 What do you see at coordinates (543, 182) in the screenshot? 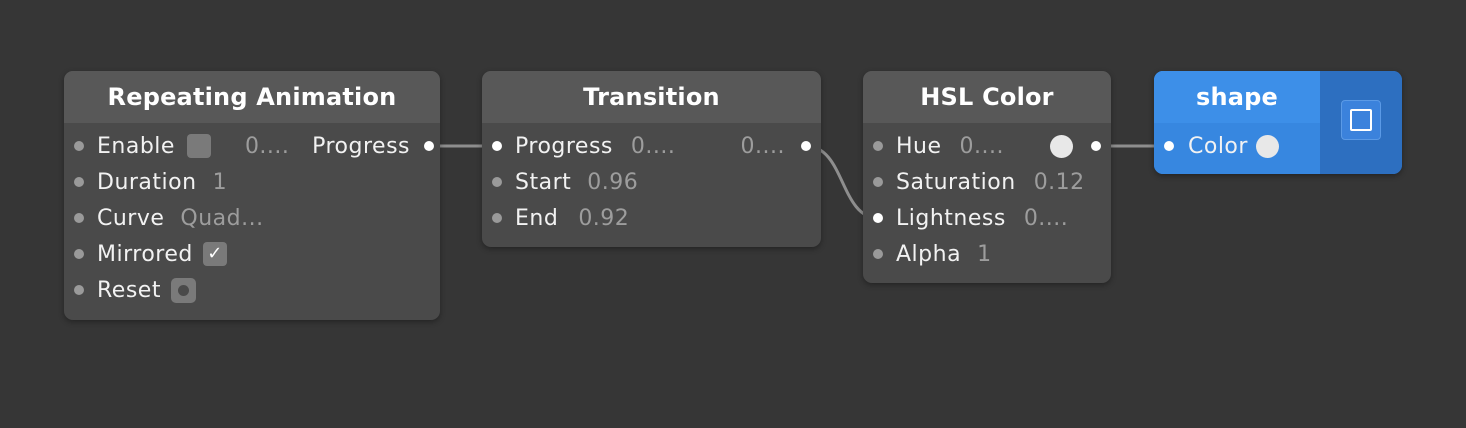
I see `port-label: Start` at bounding box center [543, 182].